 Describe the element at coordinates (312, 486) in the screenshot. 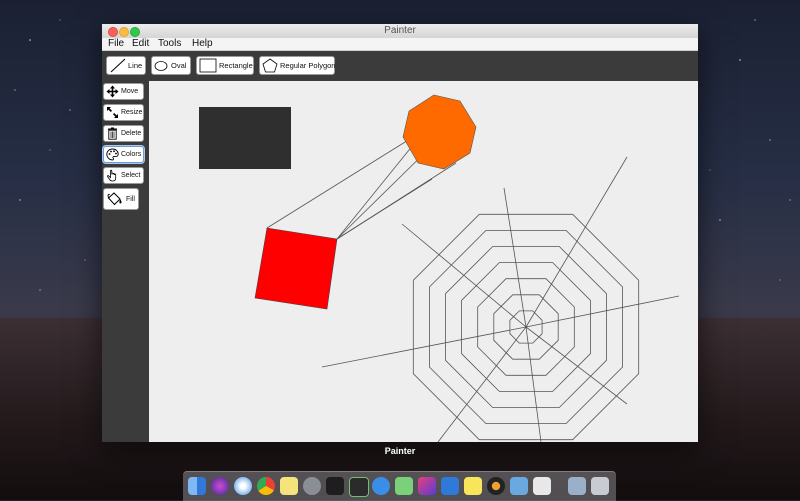

I see `system-preferences-icon` at that location.